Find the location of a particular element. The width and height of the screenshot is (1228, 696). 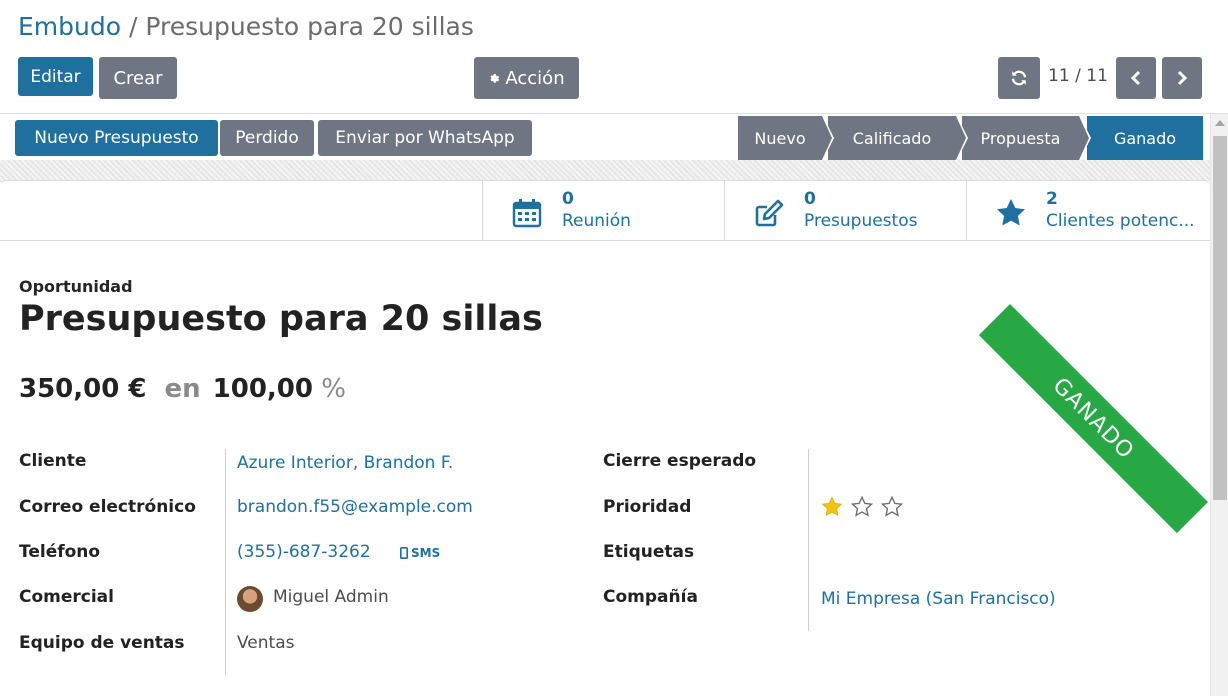

phone-label: Teléfono is located at coordinates (60, 552).